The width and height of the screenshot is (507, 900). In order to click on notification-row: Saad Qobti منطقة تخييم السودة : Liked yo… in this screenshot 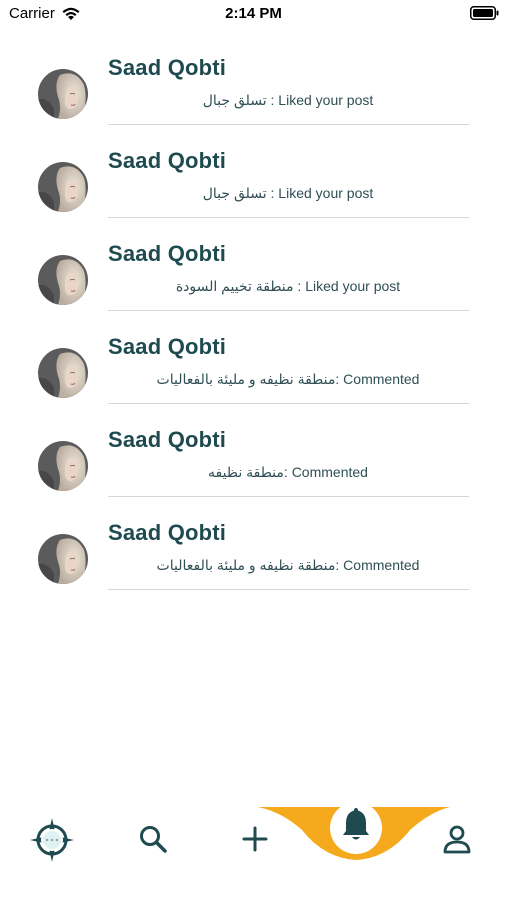, I will do `click(253, 279)`.